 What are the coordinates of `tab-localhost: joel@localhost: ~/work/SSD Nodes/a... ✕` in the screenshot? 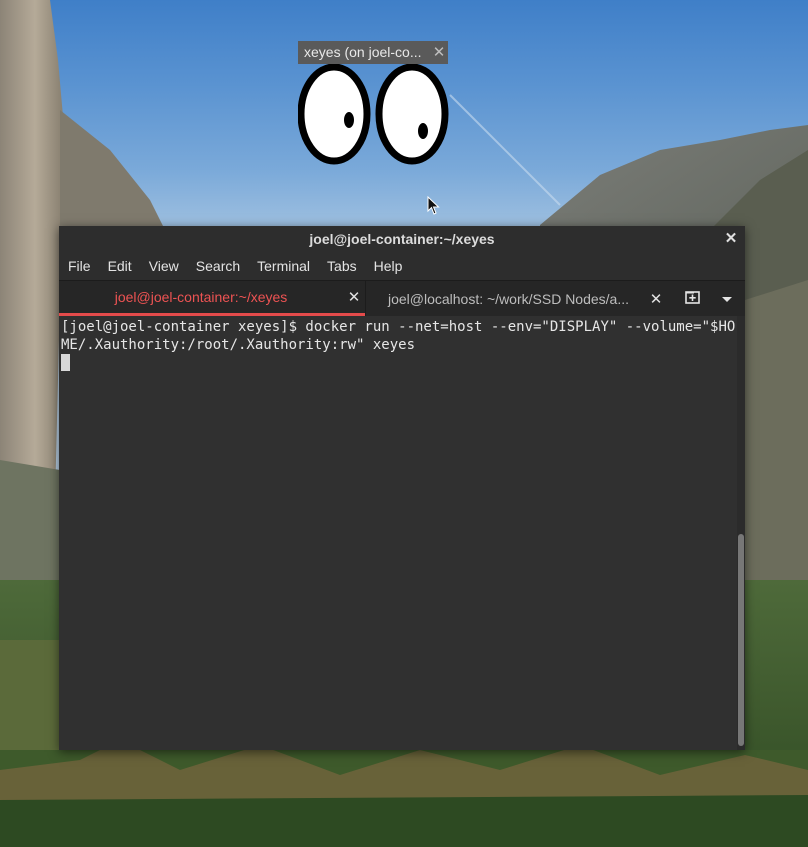 It's located at (516, 298).